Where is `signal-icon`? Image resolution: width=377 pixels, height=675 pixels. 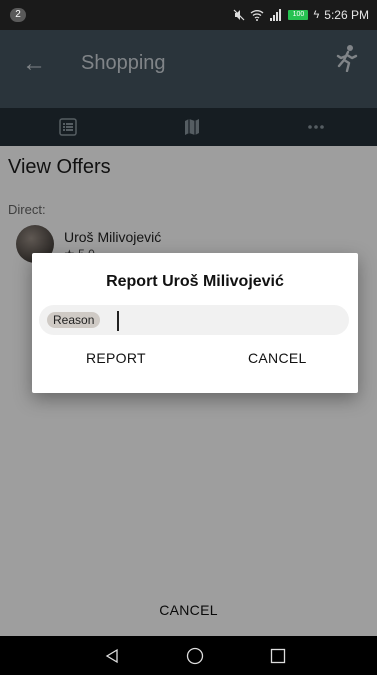 signal-icon is located at coordinates (276, 15).